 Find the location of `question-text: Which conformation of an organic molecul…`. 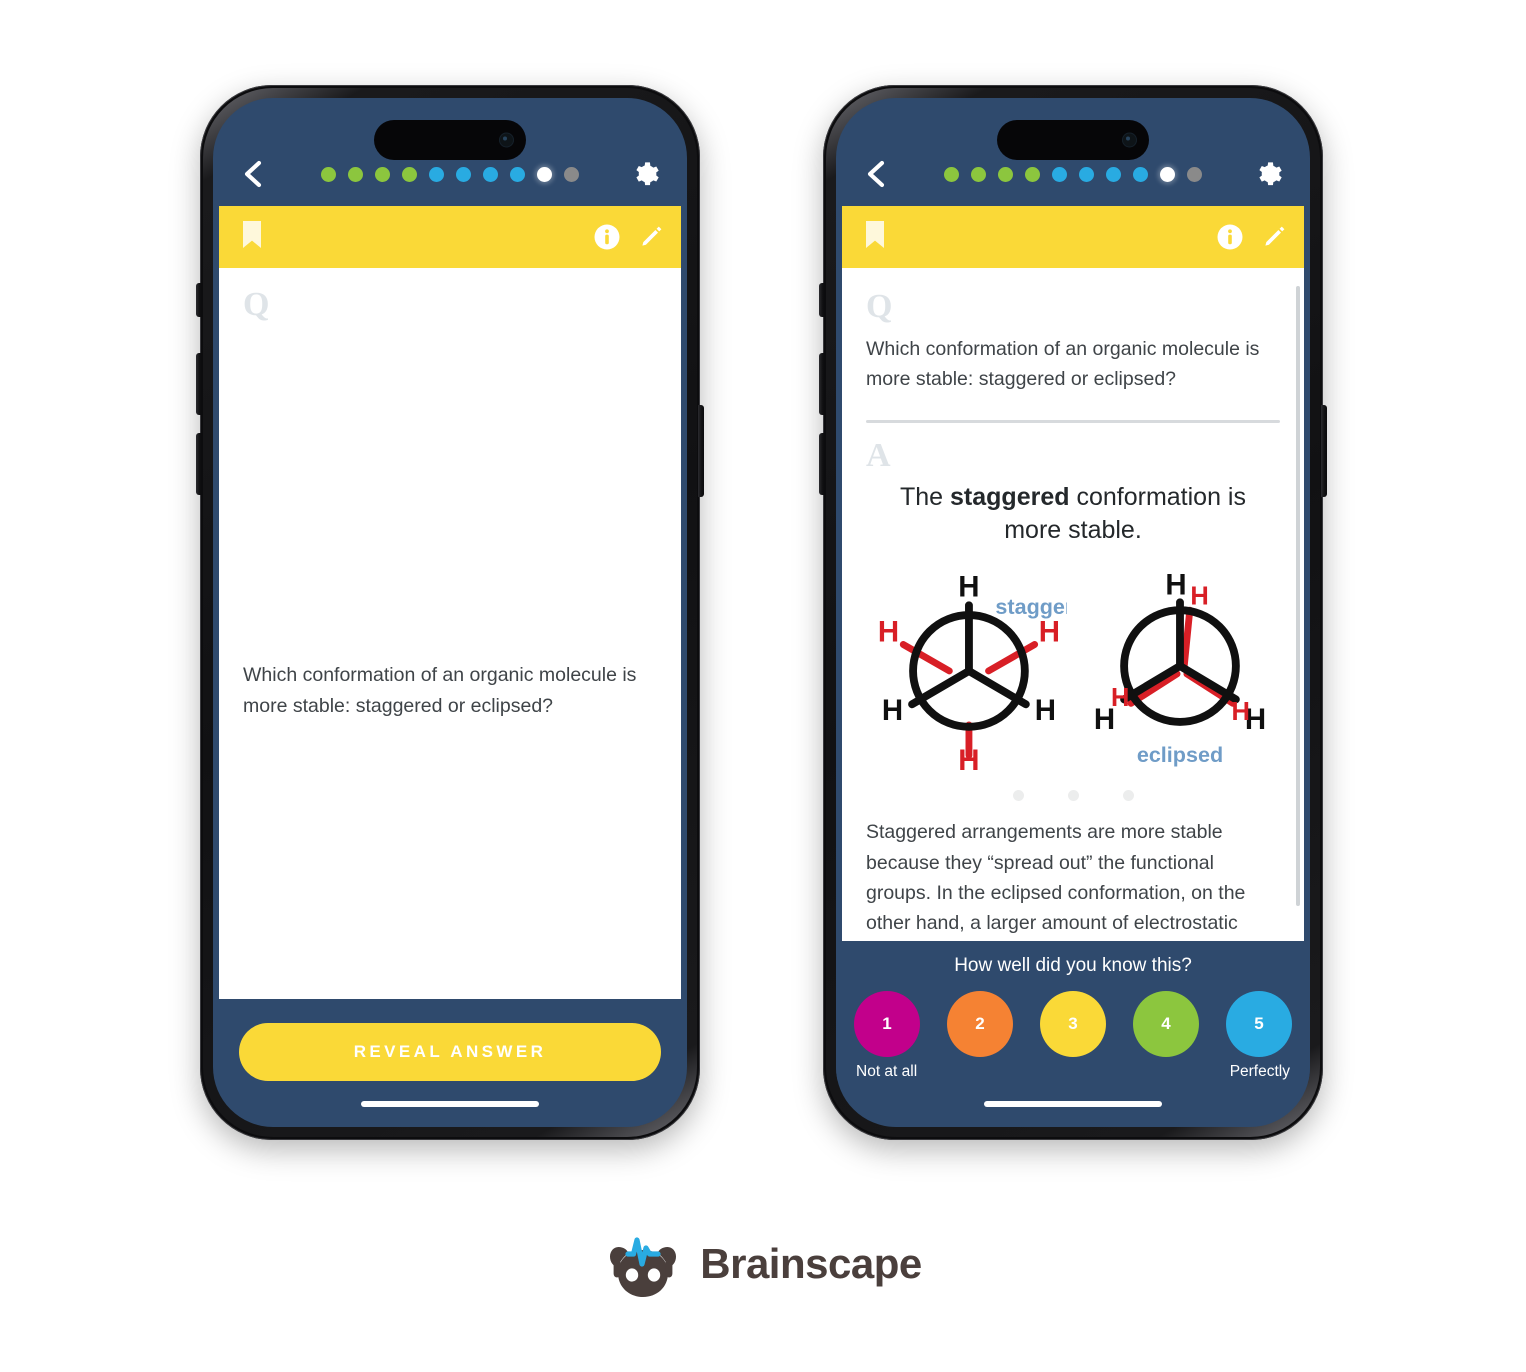

question-text: Which conformation of an organic molecul… is located at coordinates (1063, 364).